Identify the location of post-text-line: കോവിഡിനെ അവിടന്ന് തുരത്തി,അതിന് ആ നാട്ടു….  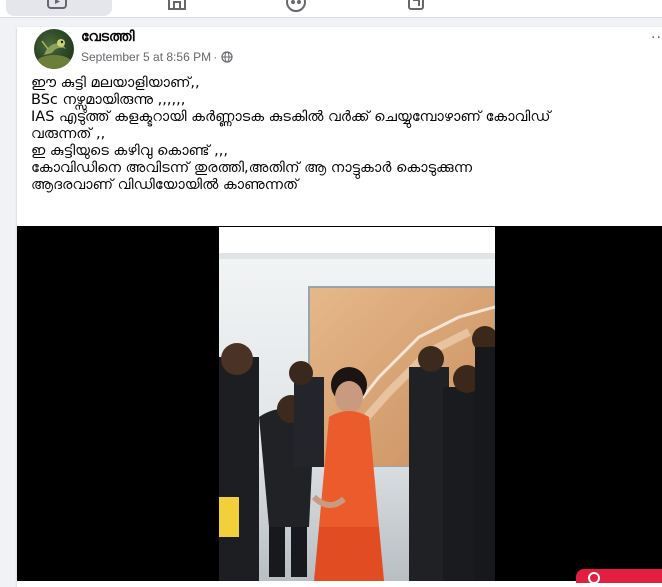
(251, 168).